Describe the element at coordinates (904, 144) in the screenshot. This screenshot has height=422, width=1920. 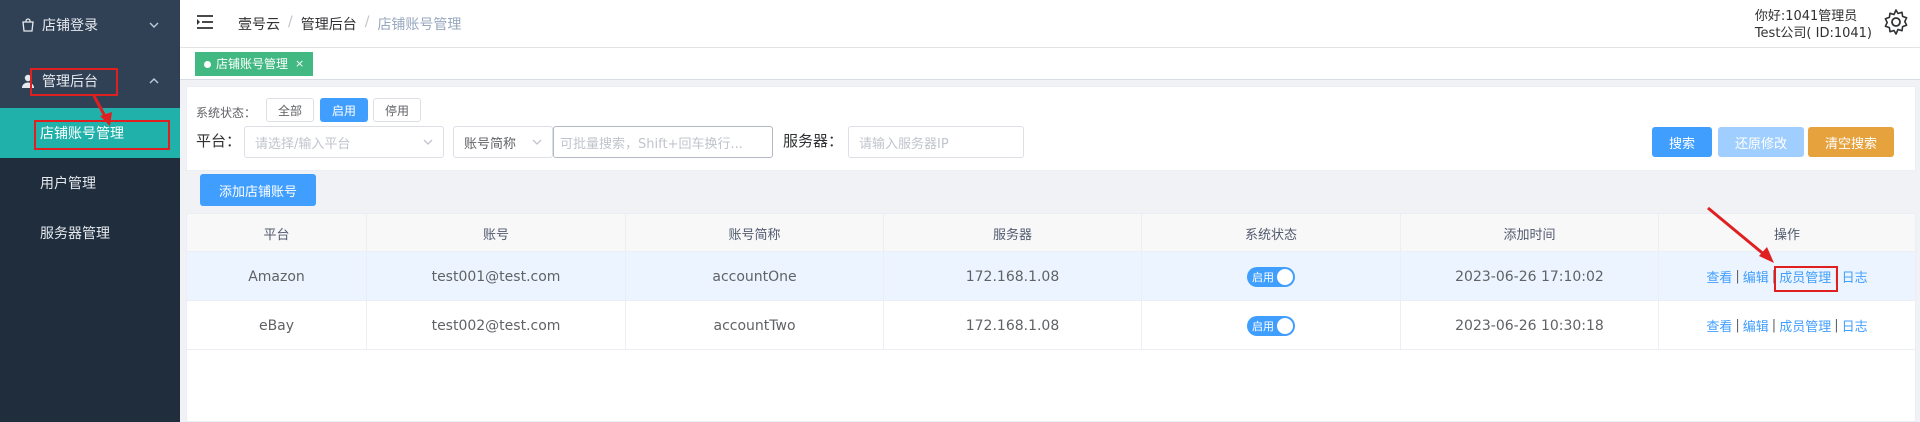
I see `server-ip-placeholder: 请输入服务器IP` at that location.